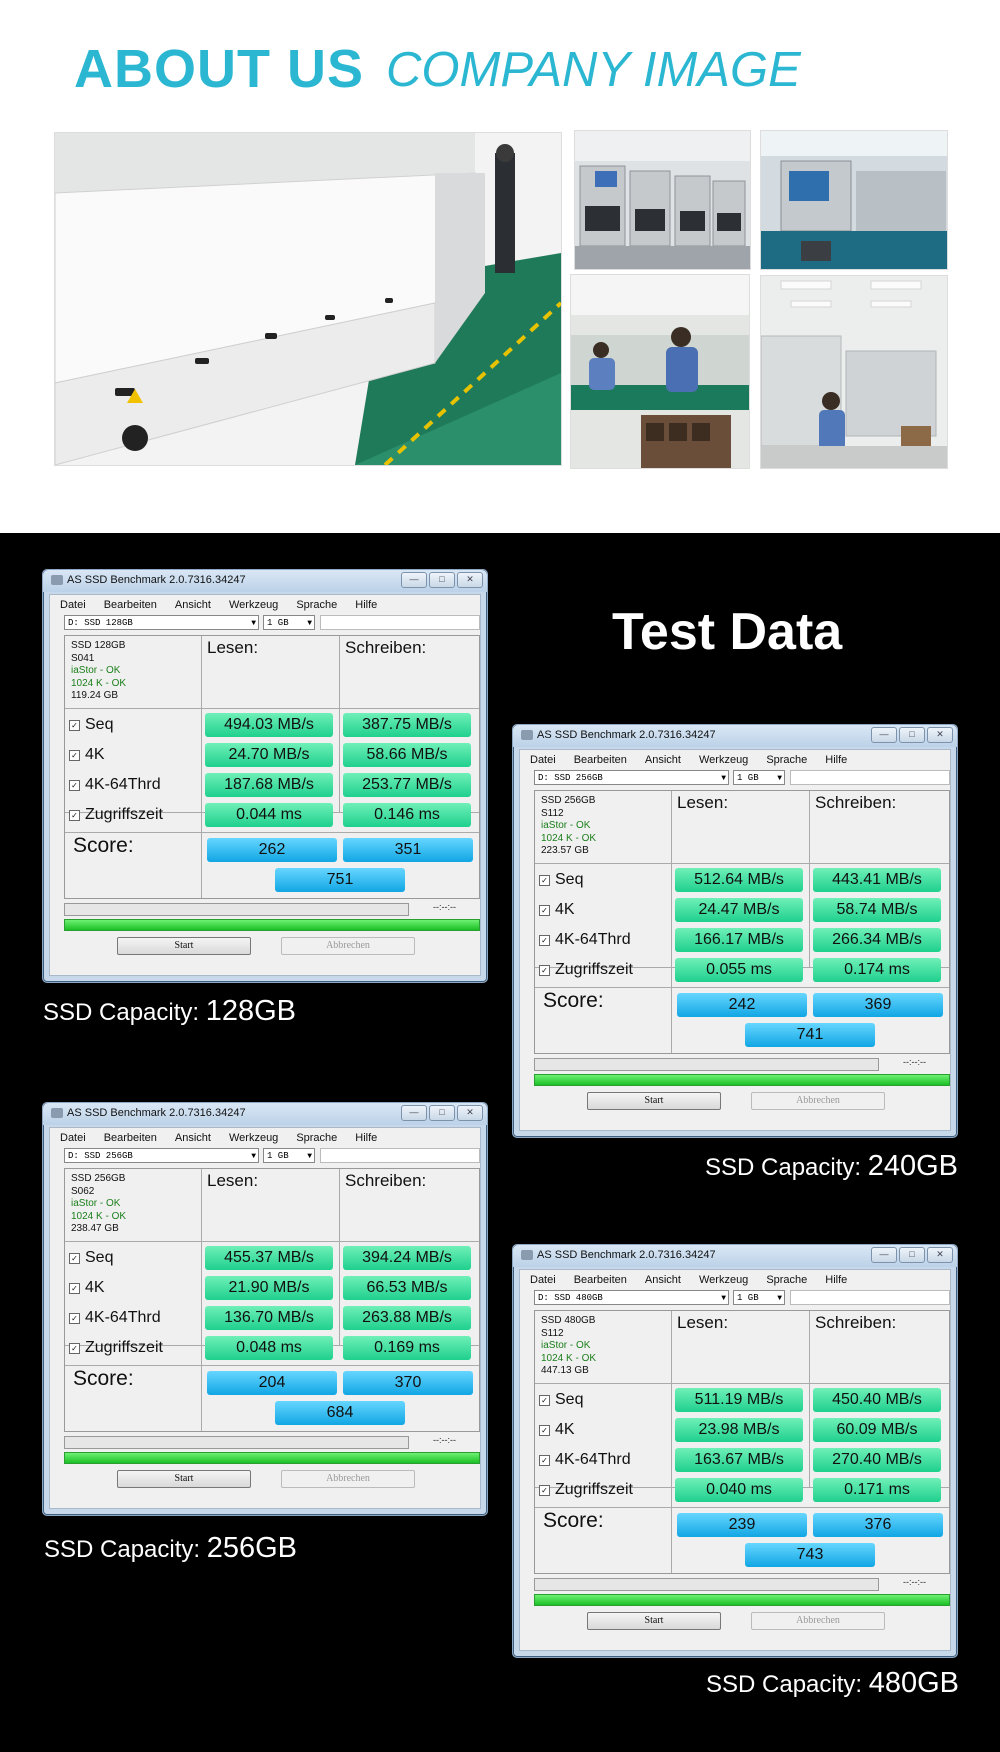 This screenshot has width=1000, height=1752. Describe the element at coordinates (161, 622) in the screenshot. I see `drive-select: D: SSD 128GB ▼` at that location.